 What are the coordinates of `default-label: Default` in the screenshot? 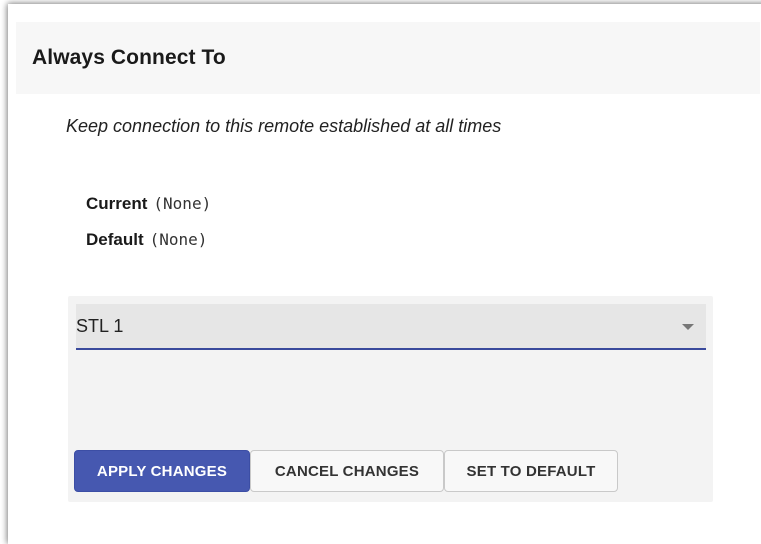 It's located at (115, 239).